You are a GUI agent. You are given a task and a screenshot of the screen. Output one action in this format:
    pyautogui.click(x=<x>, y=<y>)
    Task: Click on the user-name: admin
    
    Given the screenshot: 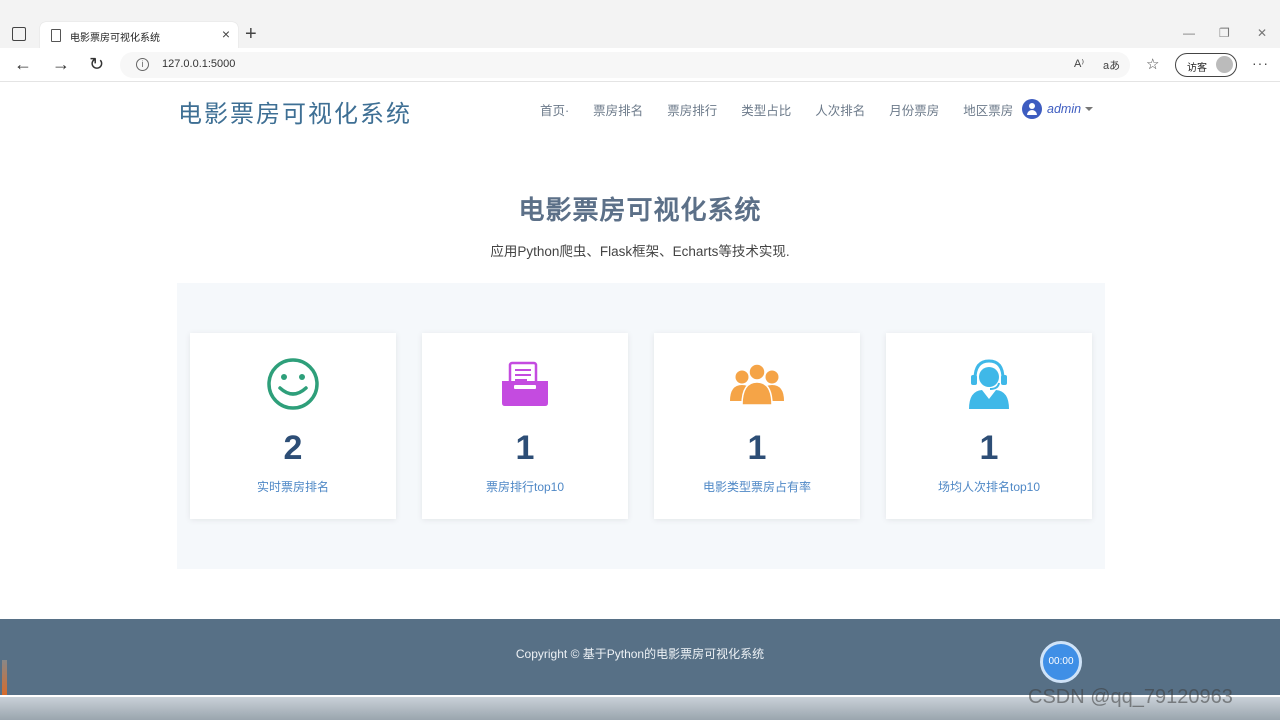 What is the action you would take?
    pyautogui.click(x=1064, y=109)
    